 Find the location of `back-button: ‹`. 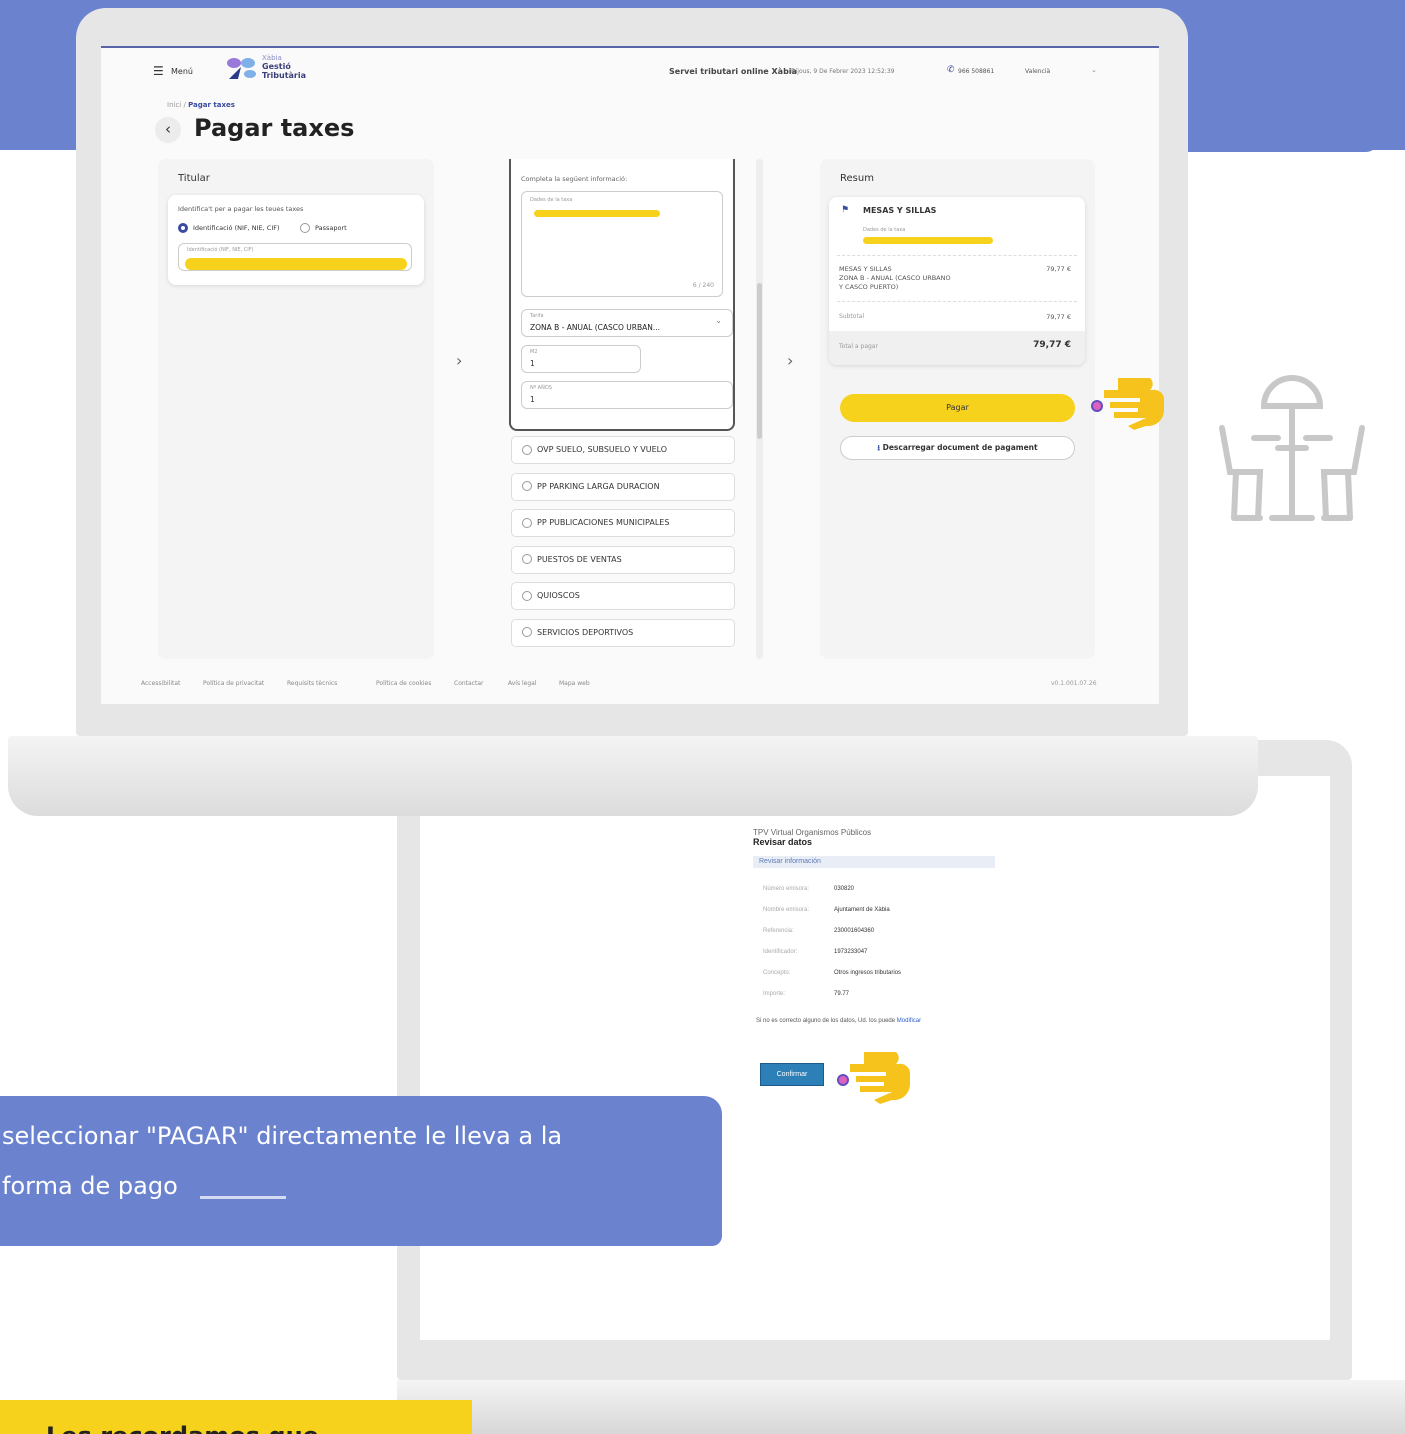

back-button: ‹ is located at coordinates (168, 130).